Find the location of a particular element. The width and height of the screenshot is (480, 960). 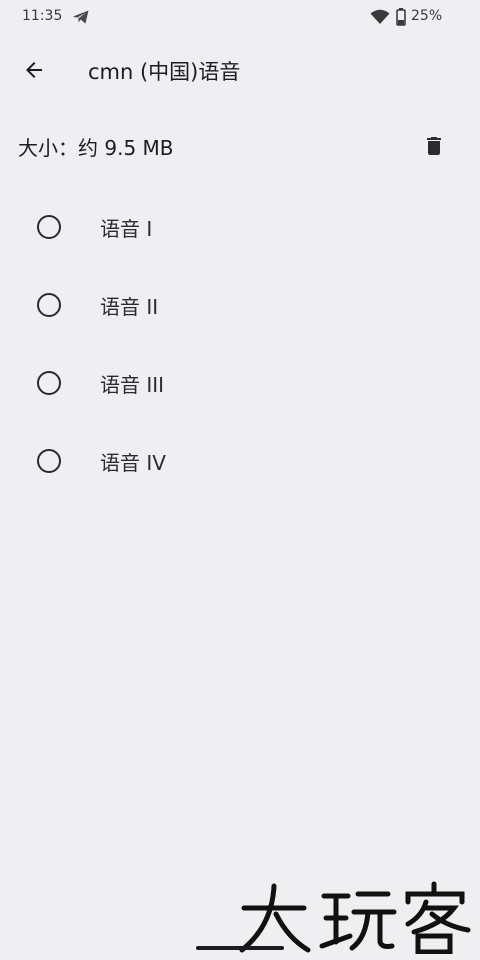

voice-option-4: 语音 IV is located at coordinates (240, 461).